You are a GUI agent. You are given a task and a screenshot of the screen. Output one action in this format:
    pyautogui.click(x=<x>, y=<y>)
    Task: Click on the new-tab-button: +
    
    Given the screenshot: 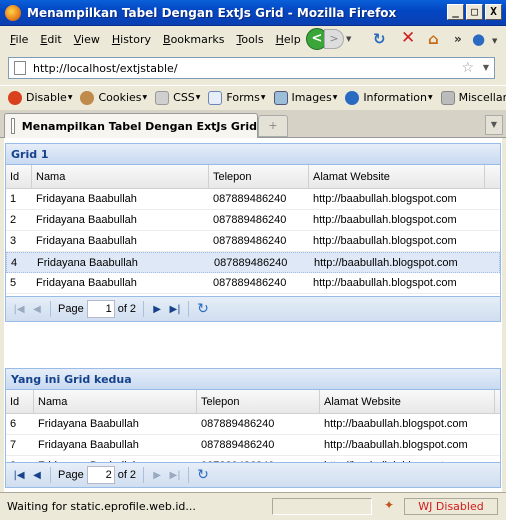 What is the action you would take?
    pyautogui.click(x=273, y=126)
    